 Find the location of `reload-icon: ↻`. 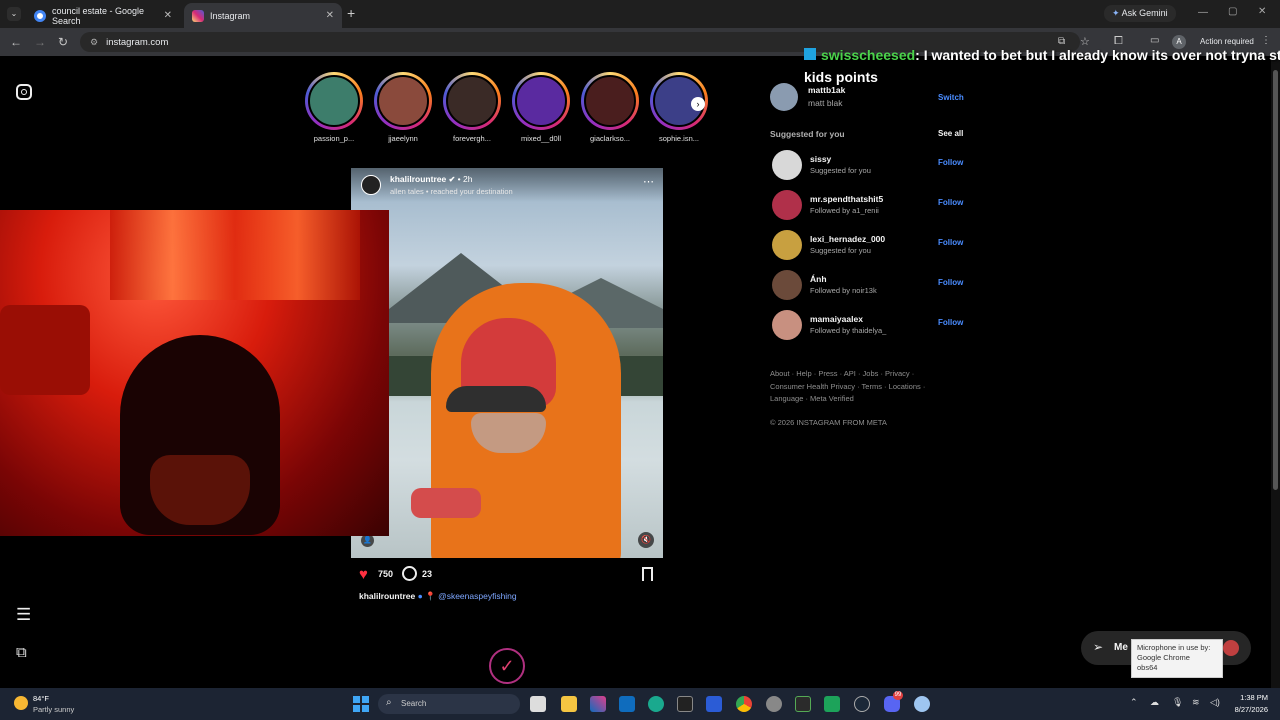

reload-icon: ↻ is located at coordinates (63, 42).